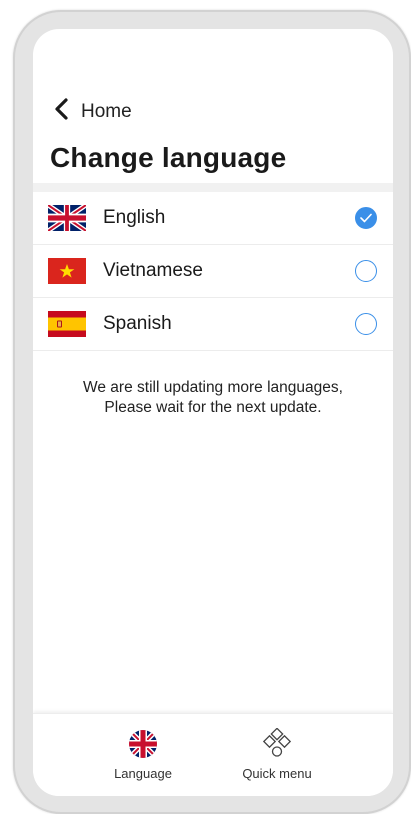 This screenshot has width=411, height=814. Describe the element at coordinates (366, 218) in the screenshot. I see `radio-selected` at that location.